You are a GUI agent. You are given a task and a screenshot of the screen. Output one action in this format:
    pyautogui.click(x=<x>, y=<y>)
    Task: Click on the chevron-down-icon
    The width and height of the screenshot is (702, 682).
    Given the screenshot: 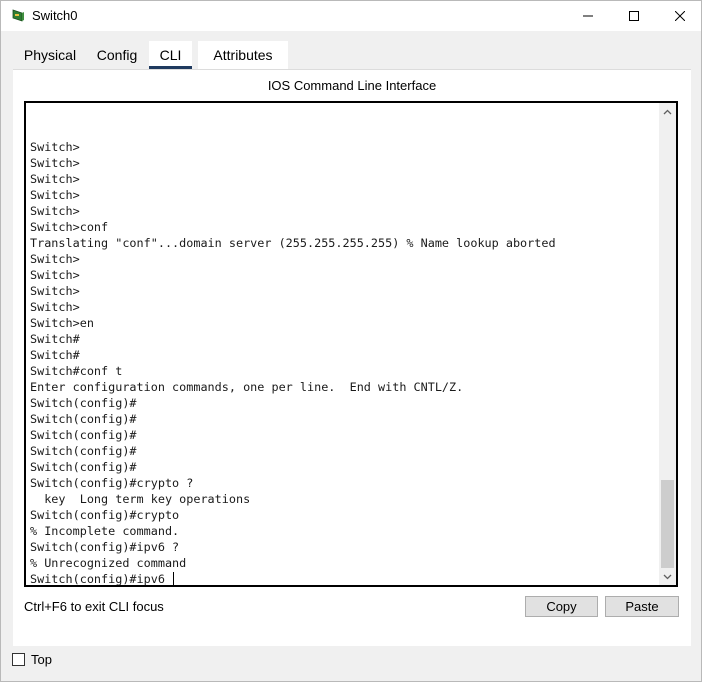 What is the action you would take?
    pyautogui.click(x=667, y=577)
    